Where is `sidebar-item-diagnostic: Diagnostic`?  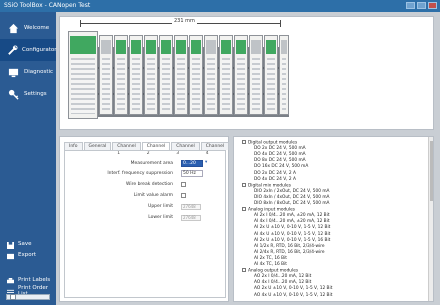
sidebar-item-diagnostic: Diagnostic is located at coordinates (28, 72).